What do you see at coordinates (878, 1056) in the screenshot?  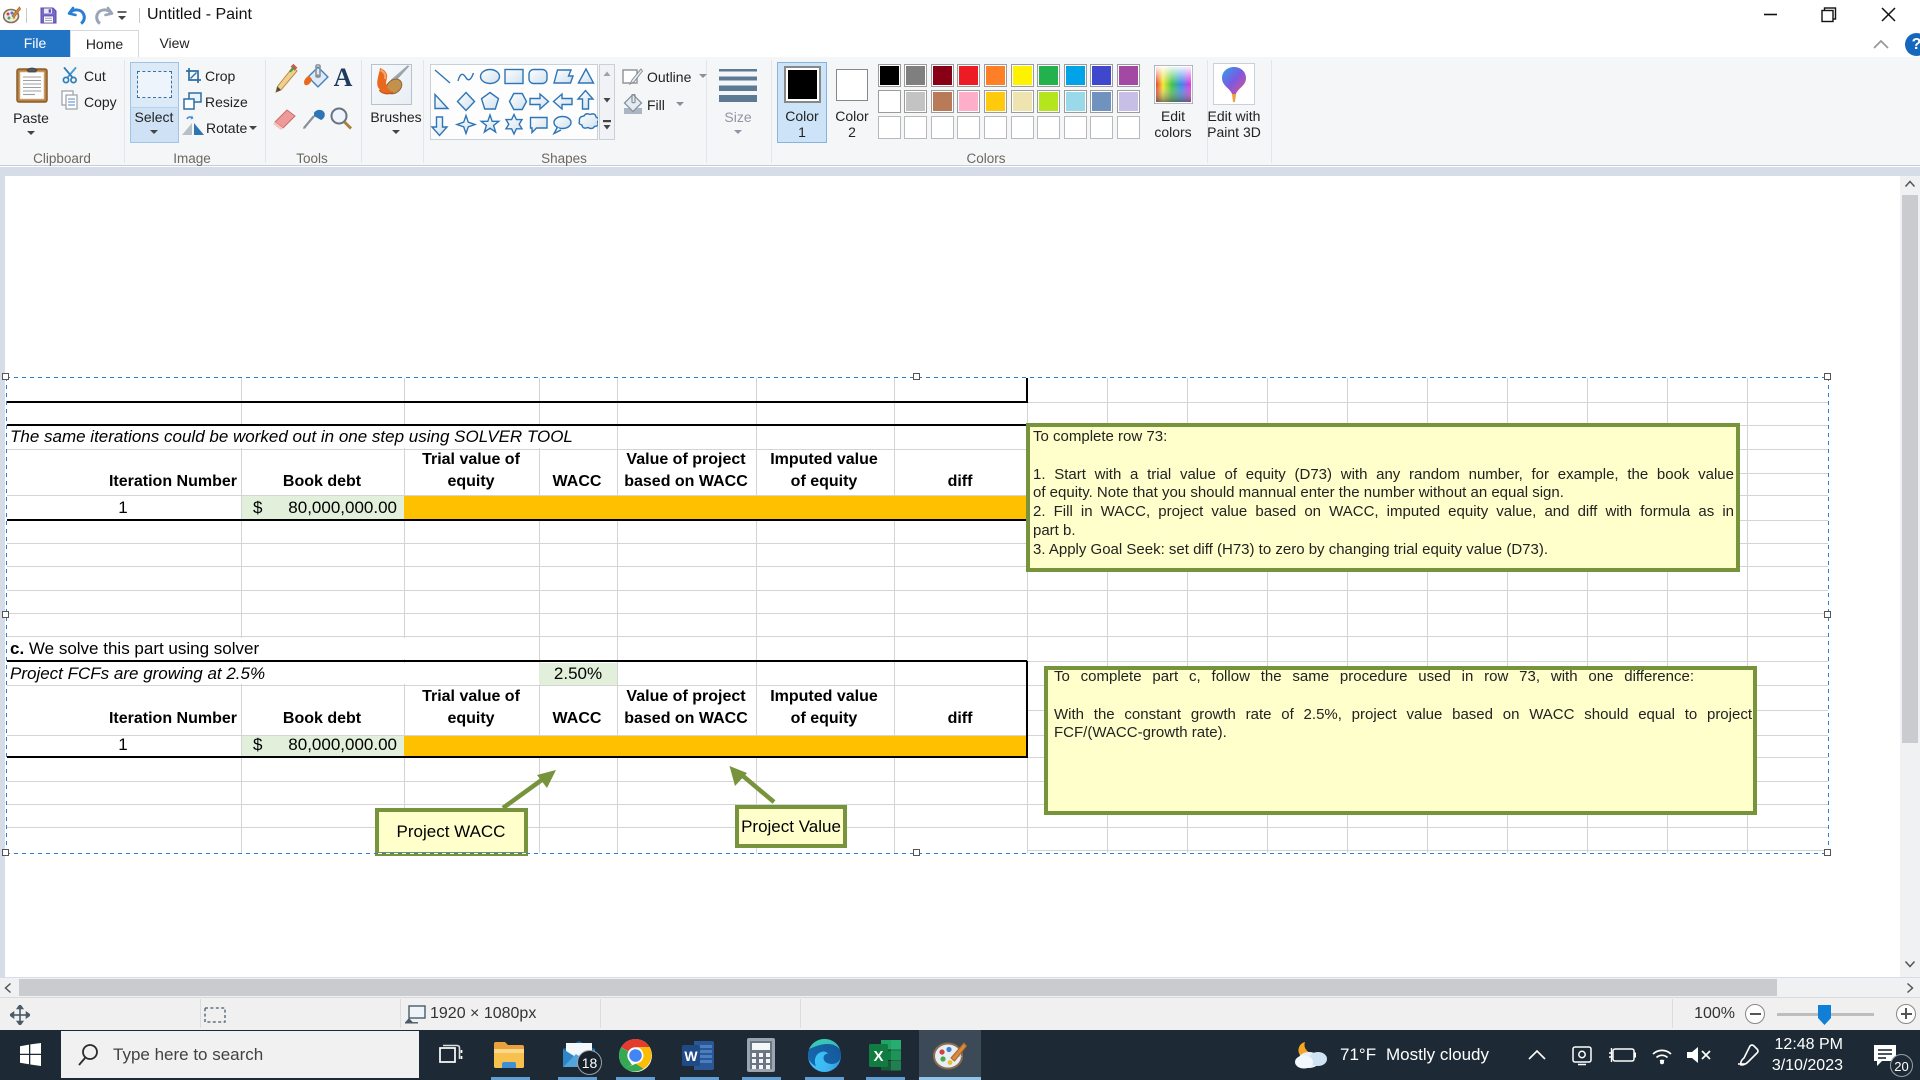 I see `svg-text: X` at bounding box center [878, 1056].